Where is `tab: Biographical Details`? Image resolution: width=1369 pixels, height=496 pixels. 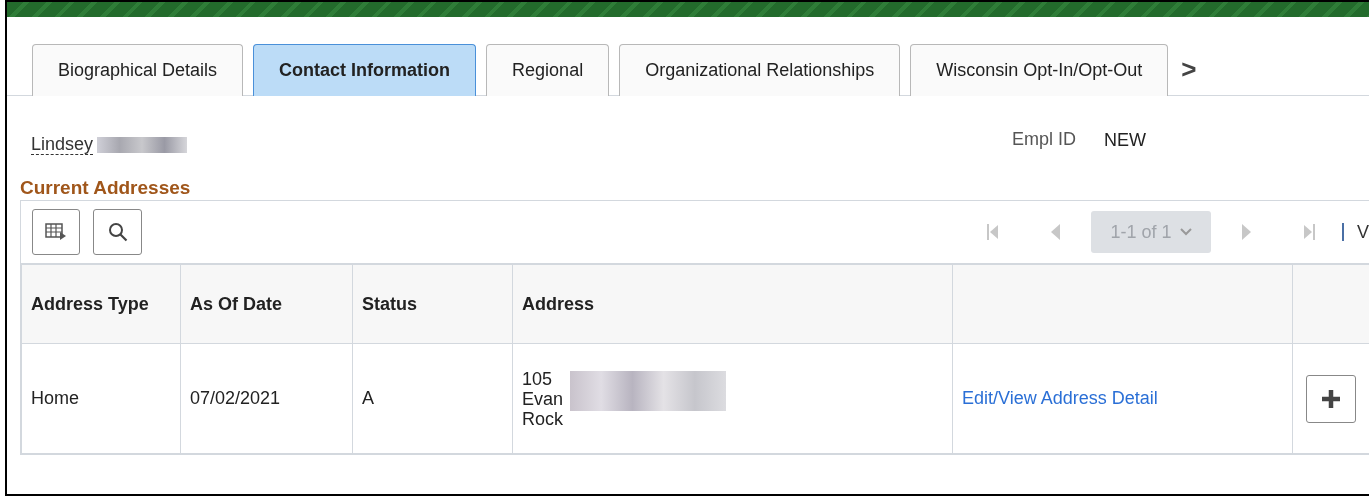
tab: Biographical Details is located at coordinates (138, 70).